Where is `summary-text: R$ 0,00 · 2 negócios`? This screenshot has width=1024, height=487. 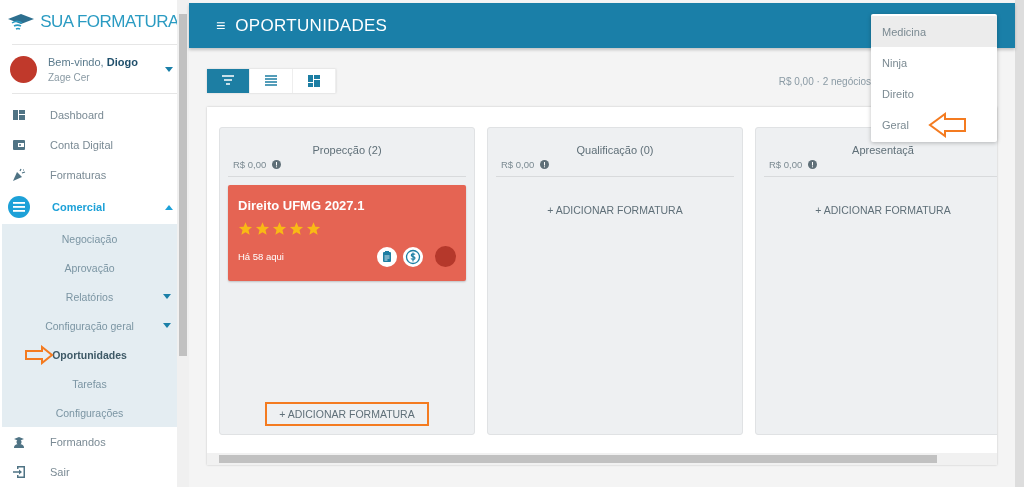
summary-text: R$ 0,00 · 2 negócios is located at coordinates (824, 81).